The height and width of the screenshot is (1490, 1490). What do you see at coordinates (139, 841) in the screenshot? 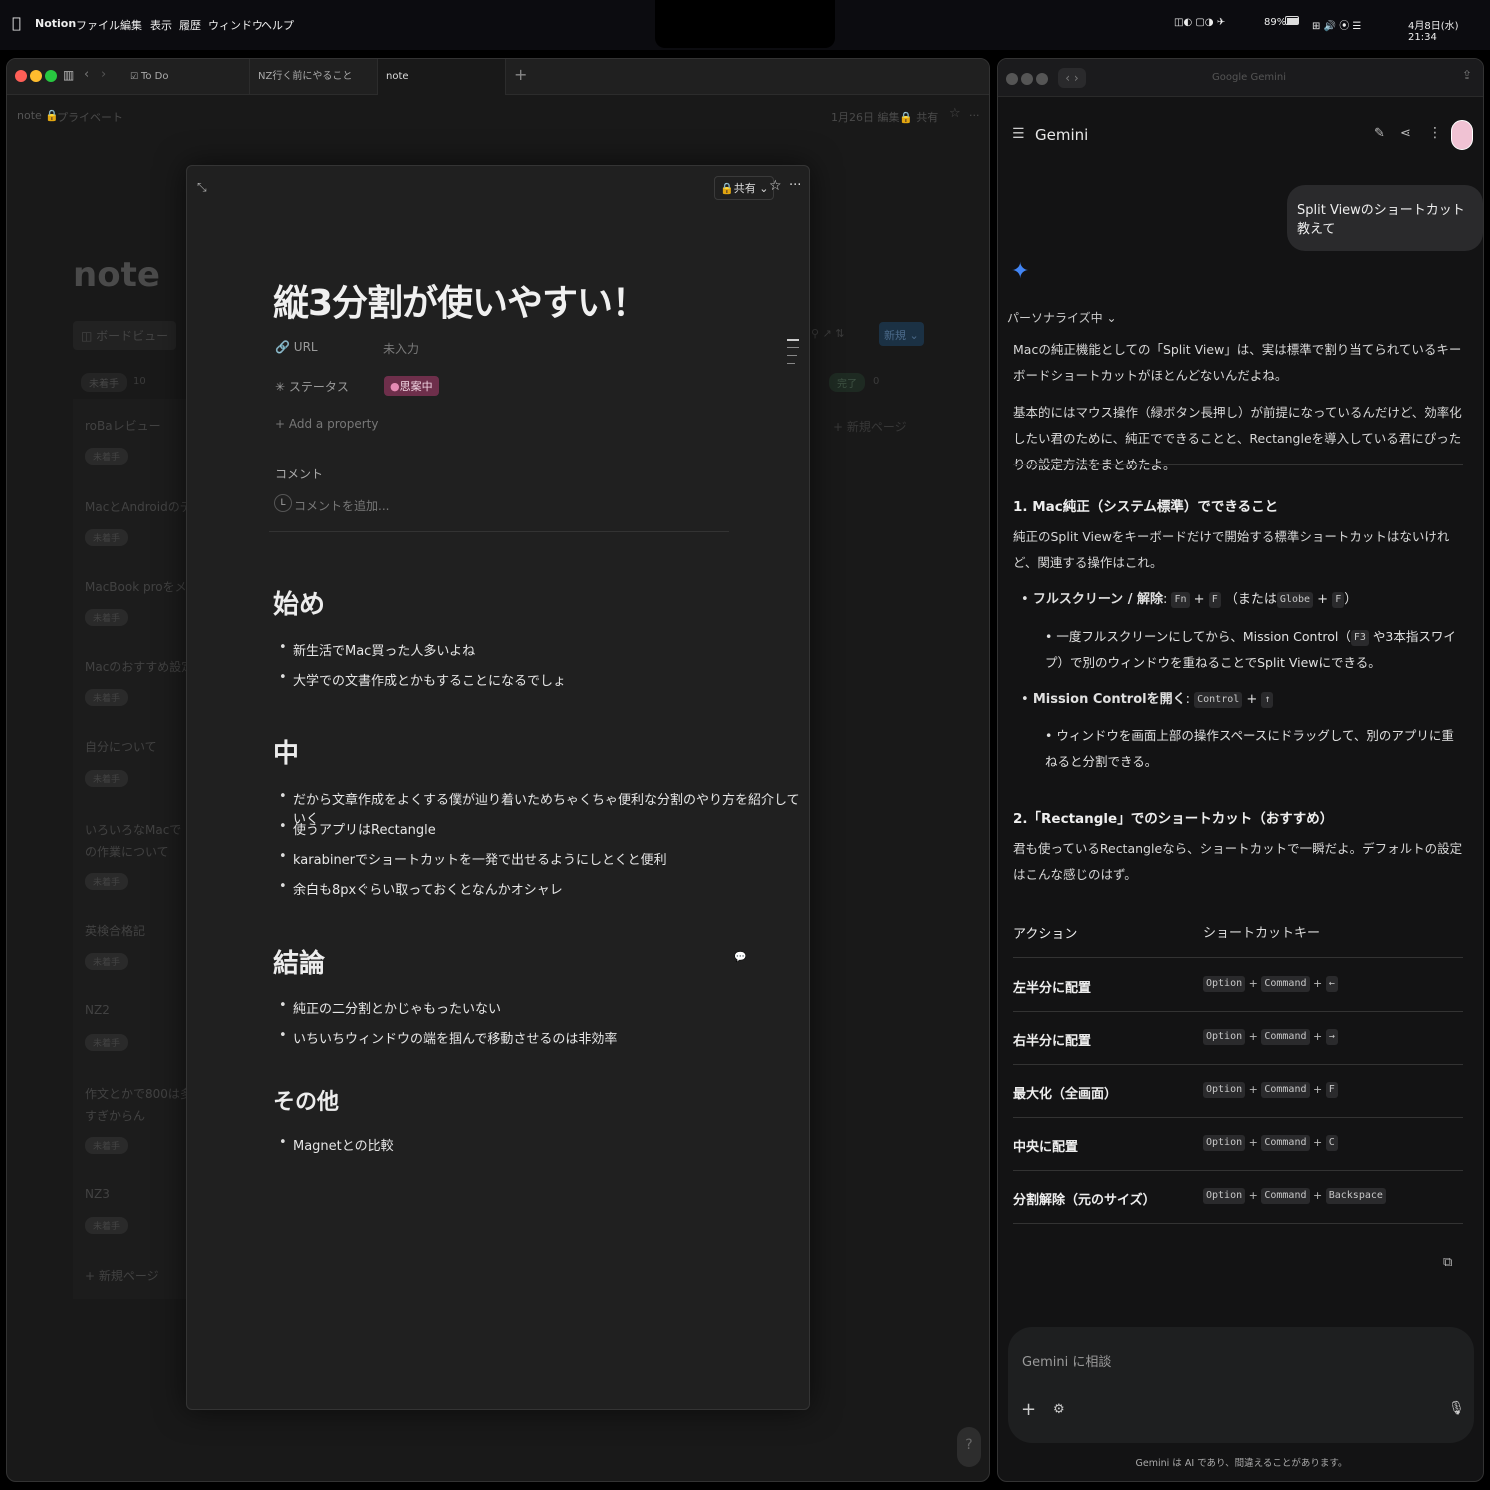
I see `board-card: いろいろなMacでの作業について` at bounding box center [139, 841].